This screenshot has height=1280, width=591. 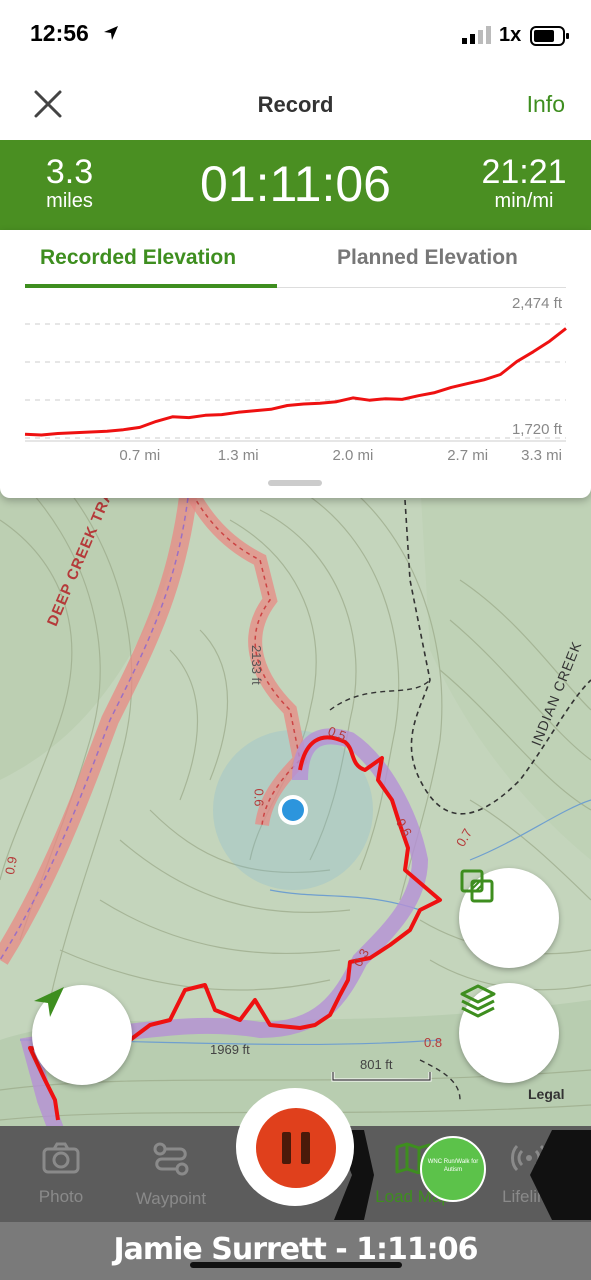 What do you see at coordinates (61, 1196) in the screenshot?
I see `photo-label: Photo` at bounding box center [61, 1196].